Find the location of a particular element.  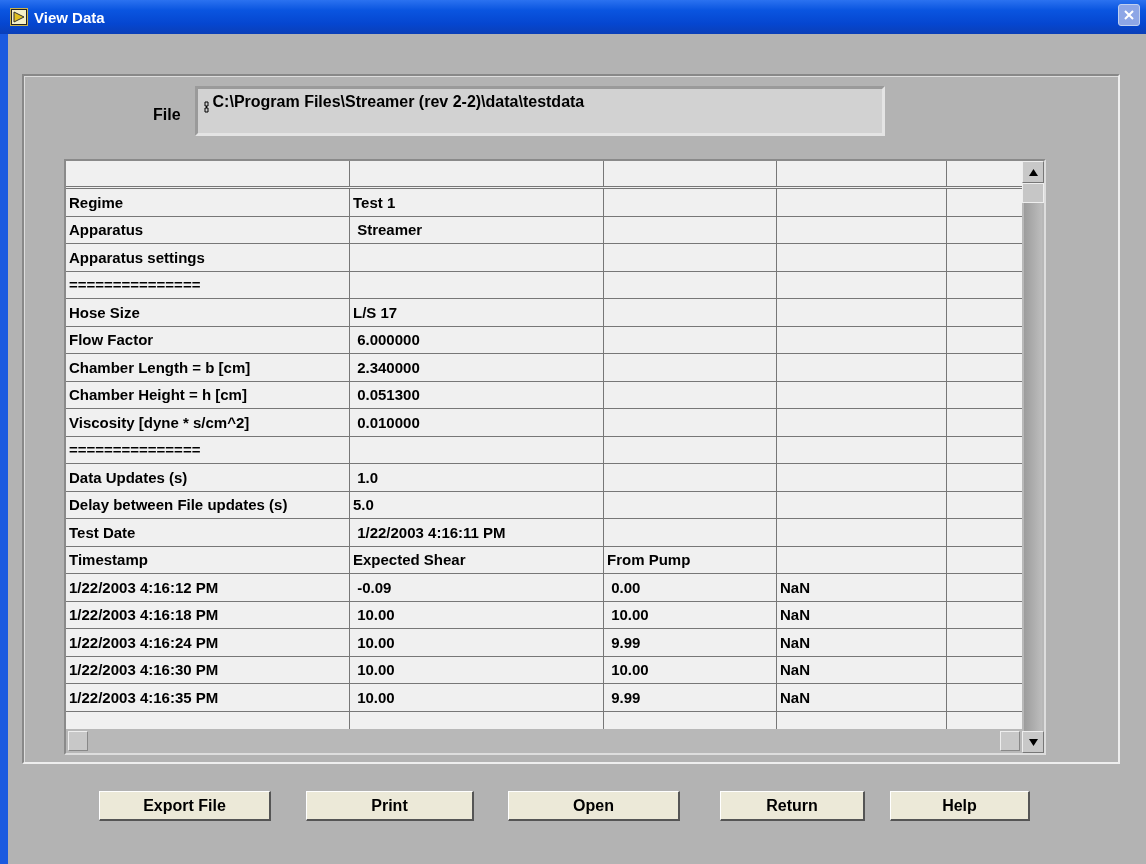

scroll-thumb is located at coordinates (1033, 193).